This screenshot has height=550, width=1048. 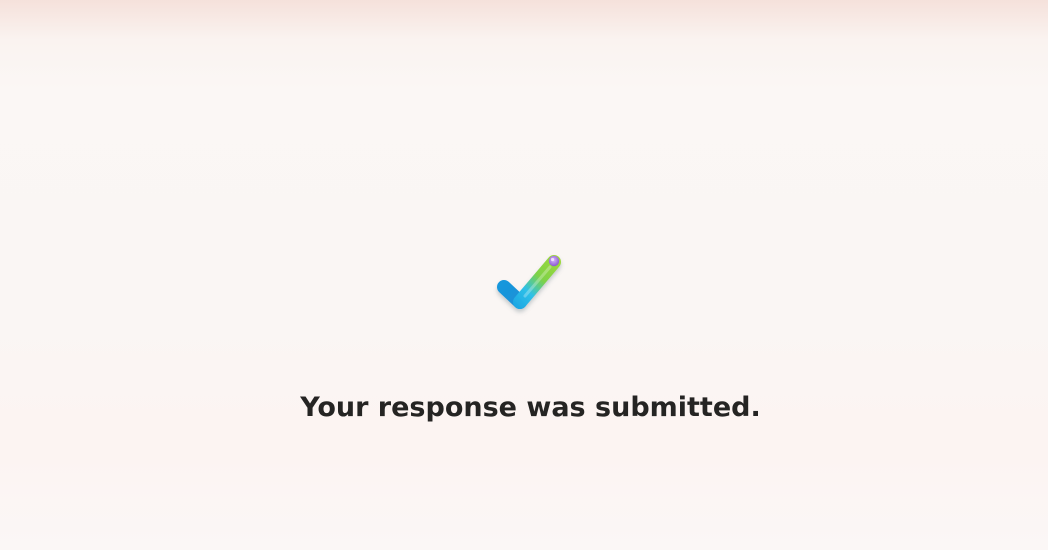 What do you see at coordinates (529, 282) in the screenshot?
I see `checkmark-icon` at bounding box center [529, 282].